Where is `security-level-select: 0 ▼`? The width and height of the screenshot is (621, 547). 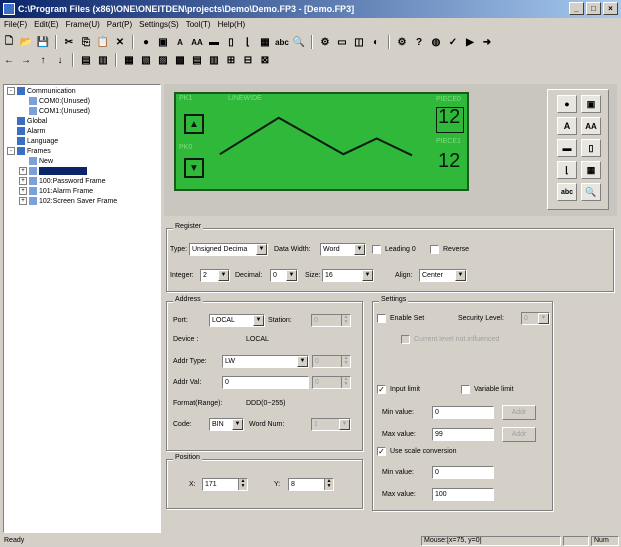 security-level-select: 0 ▼ is located at coordinates (535, 318).